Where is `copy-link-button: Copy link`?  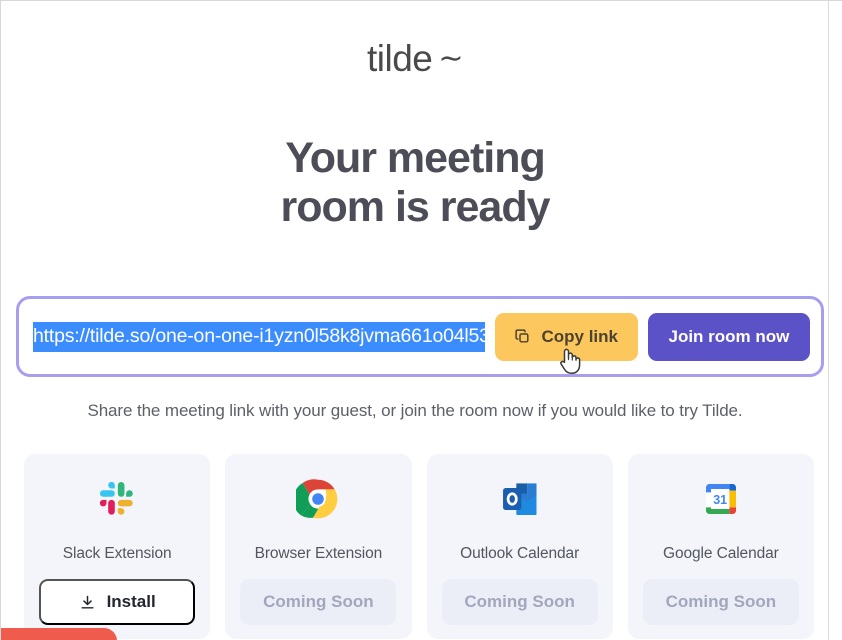 copy-link-button: Copy link is located at coordinates (566, 336).